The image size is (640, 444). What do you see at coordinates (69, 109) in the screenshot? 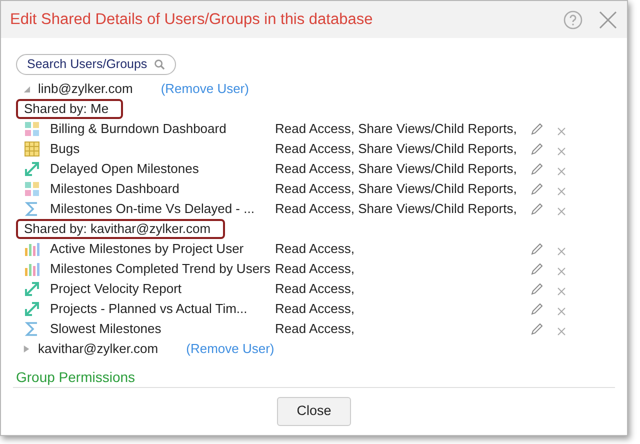
I see `shared-by-label: Shared by: Me` at bounding box center [69, 109].